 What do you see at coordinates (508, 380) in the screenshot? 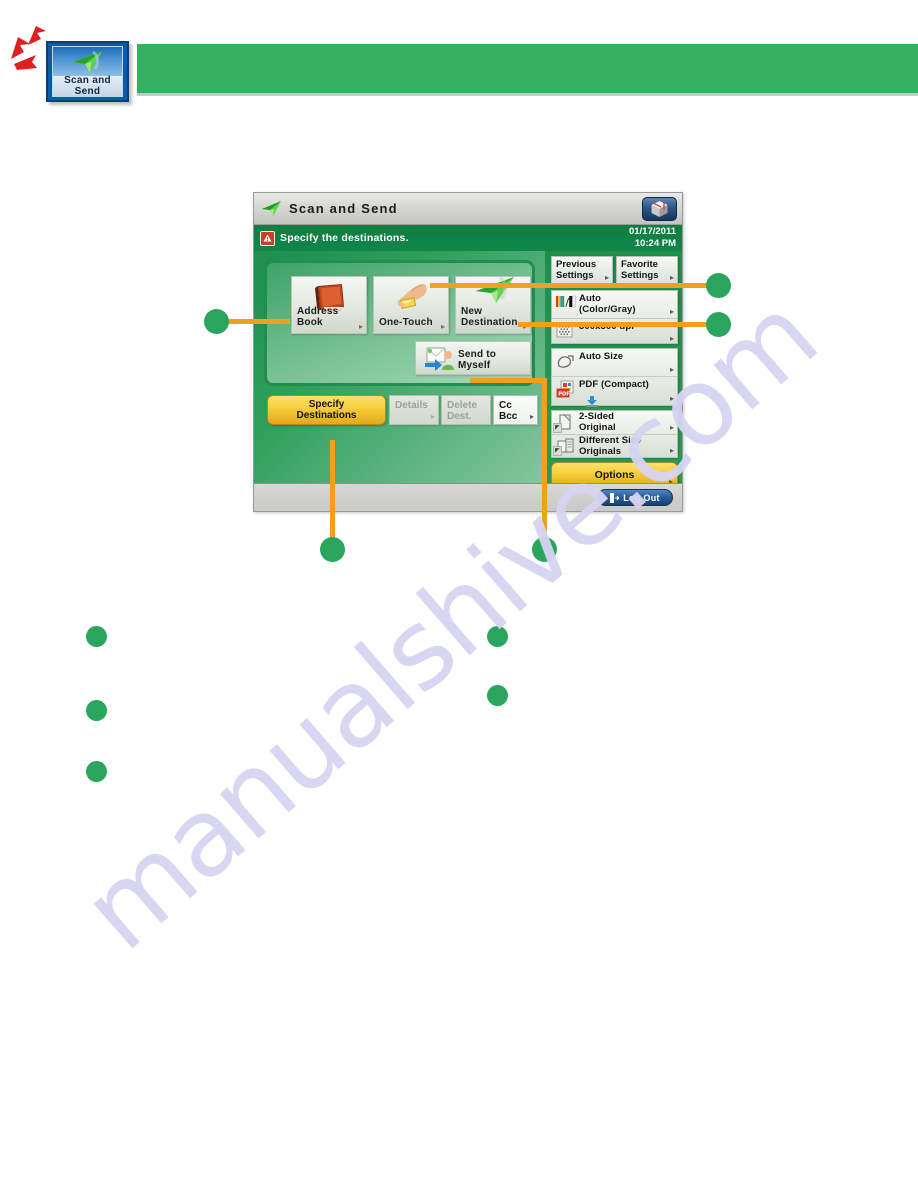
I see `callout-leader-line-send-myself-h` at bounding box center [508, 380].